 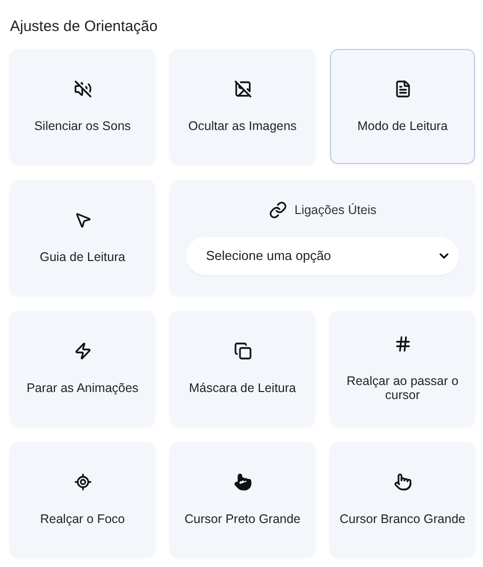 I want to click on panel-label: Ligações Úteis, so click(x=335, y=209).